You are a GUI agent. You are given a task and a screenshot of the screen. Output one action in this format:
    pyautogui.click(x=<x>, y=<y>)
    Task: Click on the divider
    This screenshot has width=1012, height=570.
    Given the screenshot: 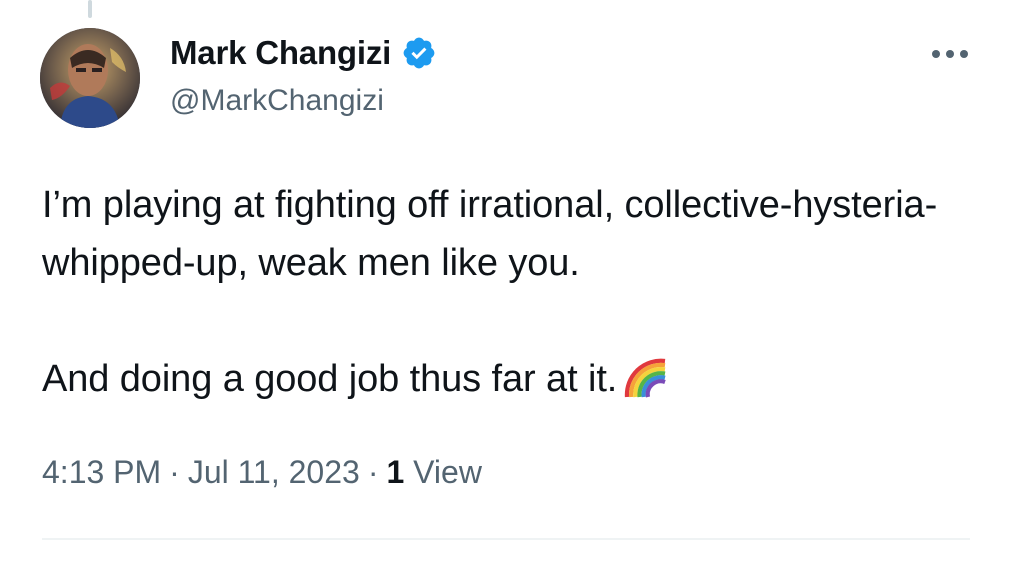 What is the action you would take?
    pyautogui.click(x=506, y=539)
    